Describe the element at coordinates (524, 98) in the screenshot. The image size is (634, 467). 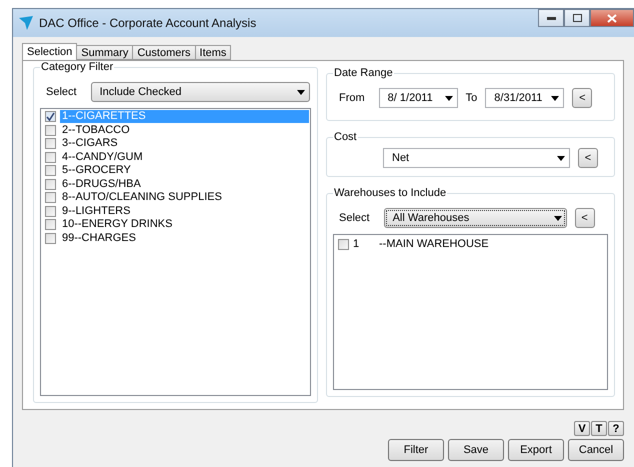
I see `to-date-picker: 8/31/2011` at that location.